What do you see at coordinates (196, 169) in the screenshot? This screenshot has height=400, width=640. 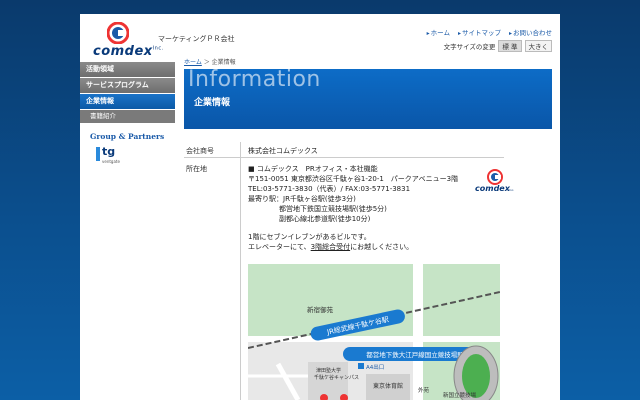 I see `address-label: 所在地` at bounding box center [196, 169].